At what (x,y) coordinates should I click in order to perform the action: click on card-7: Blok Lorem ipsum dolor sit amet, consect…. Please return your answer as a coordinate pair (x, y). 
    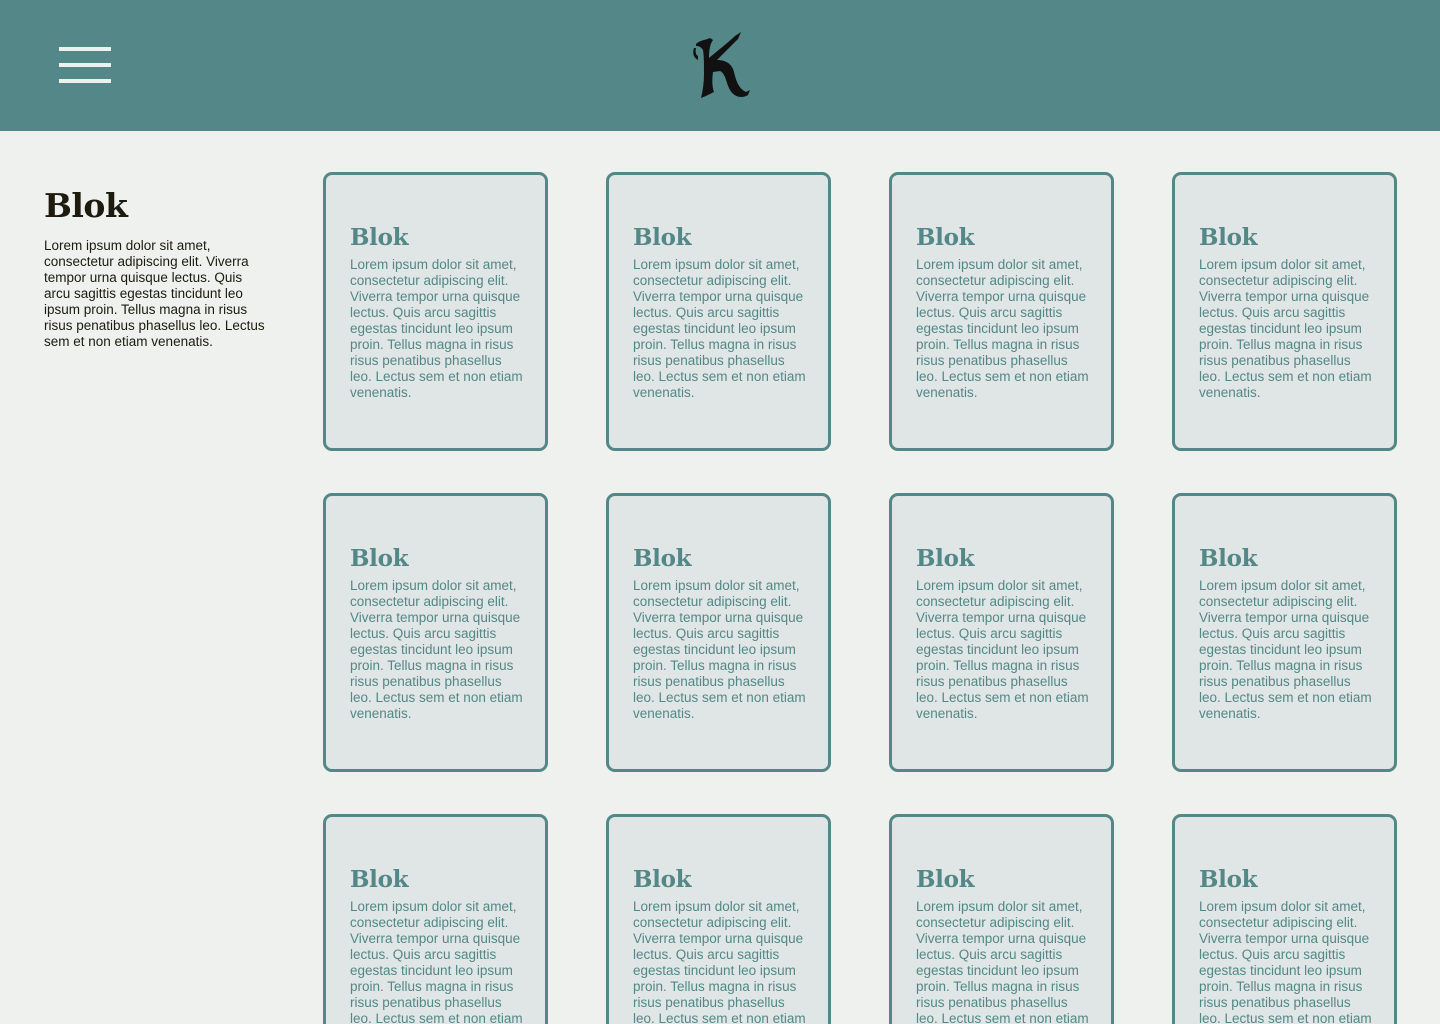
    Looking at the image, I should click on (1001, 632).